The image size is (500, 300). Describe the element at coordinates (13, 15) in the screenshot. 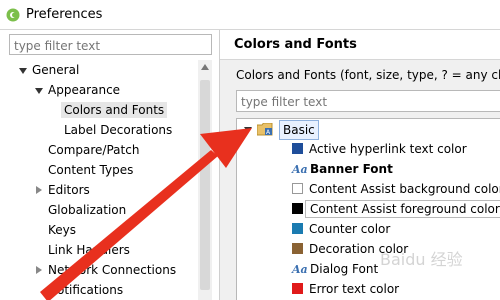

I see `eclipse-icon` at that location.